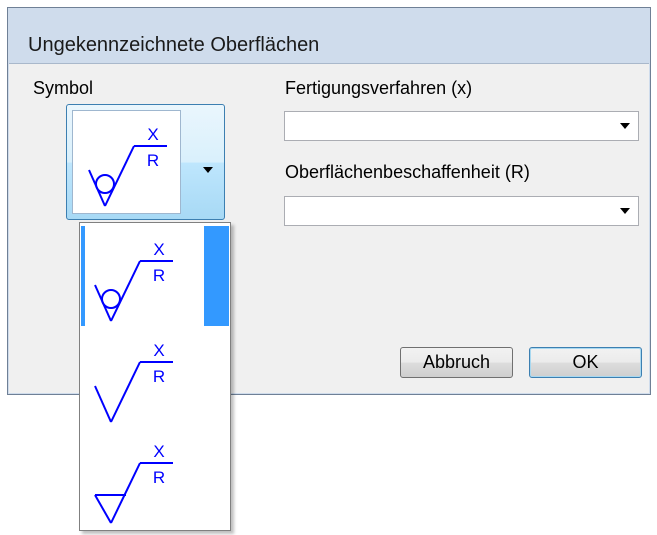 This screenshot has height=535, width=657. What do you see at coordinates (585, 362) in the screenshot?
I see `ok-button: OK` at bounding box center [585, 362].